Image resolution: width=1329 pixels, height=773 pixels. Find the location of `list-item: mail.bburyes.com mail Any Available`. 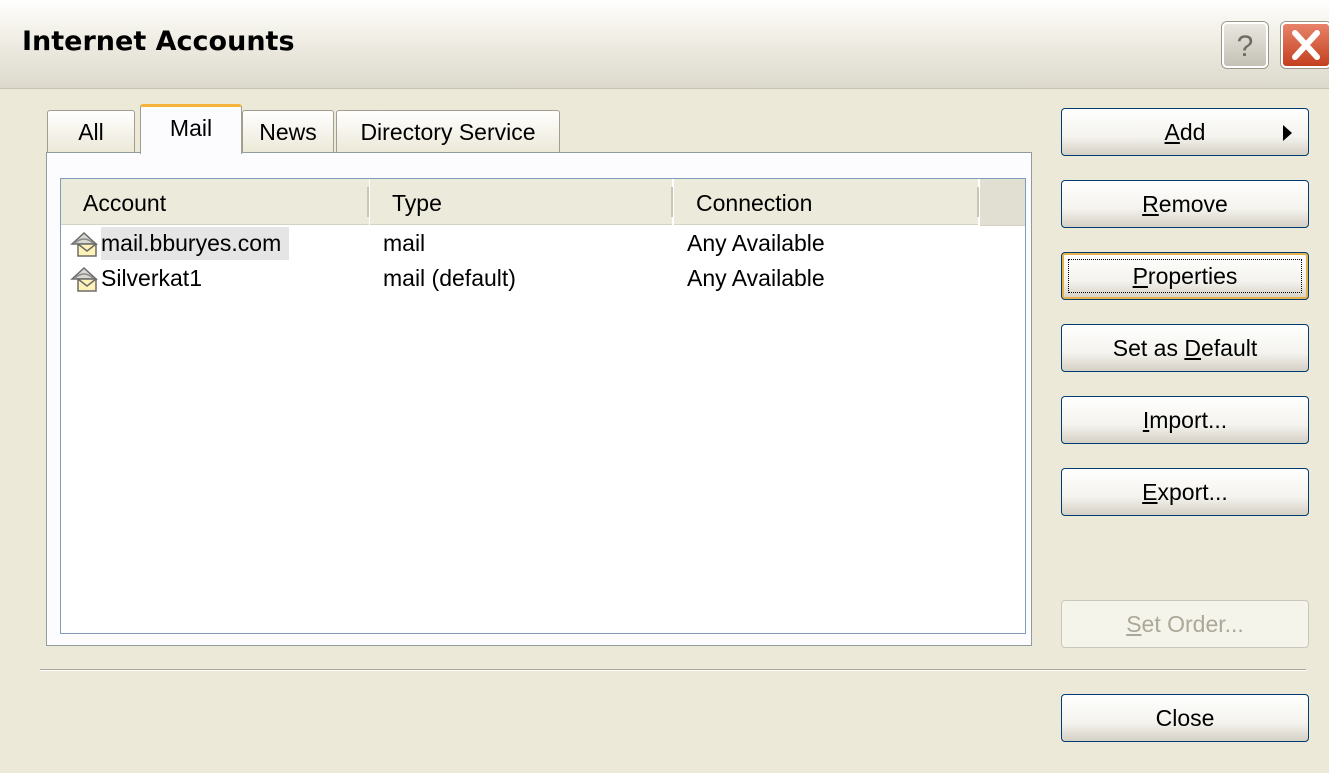

list-item: mail.bburyes.com mail Any Available is located at coordinates (543, 243).